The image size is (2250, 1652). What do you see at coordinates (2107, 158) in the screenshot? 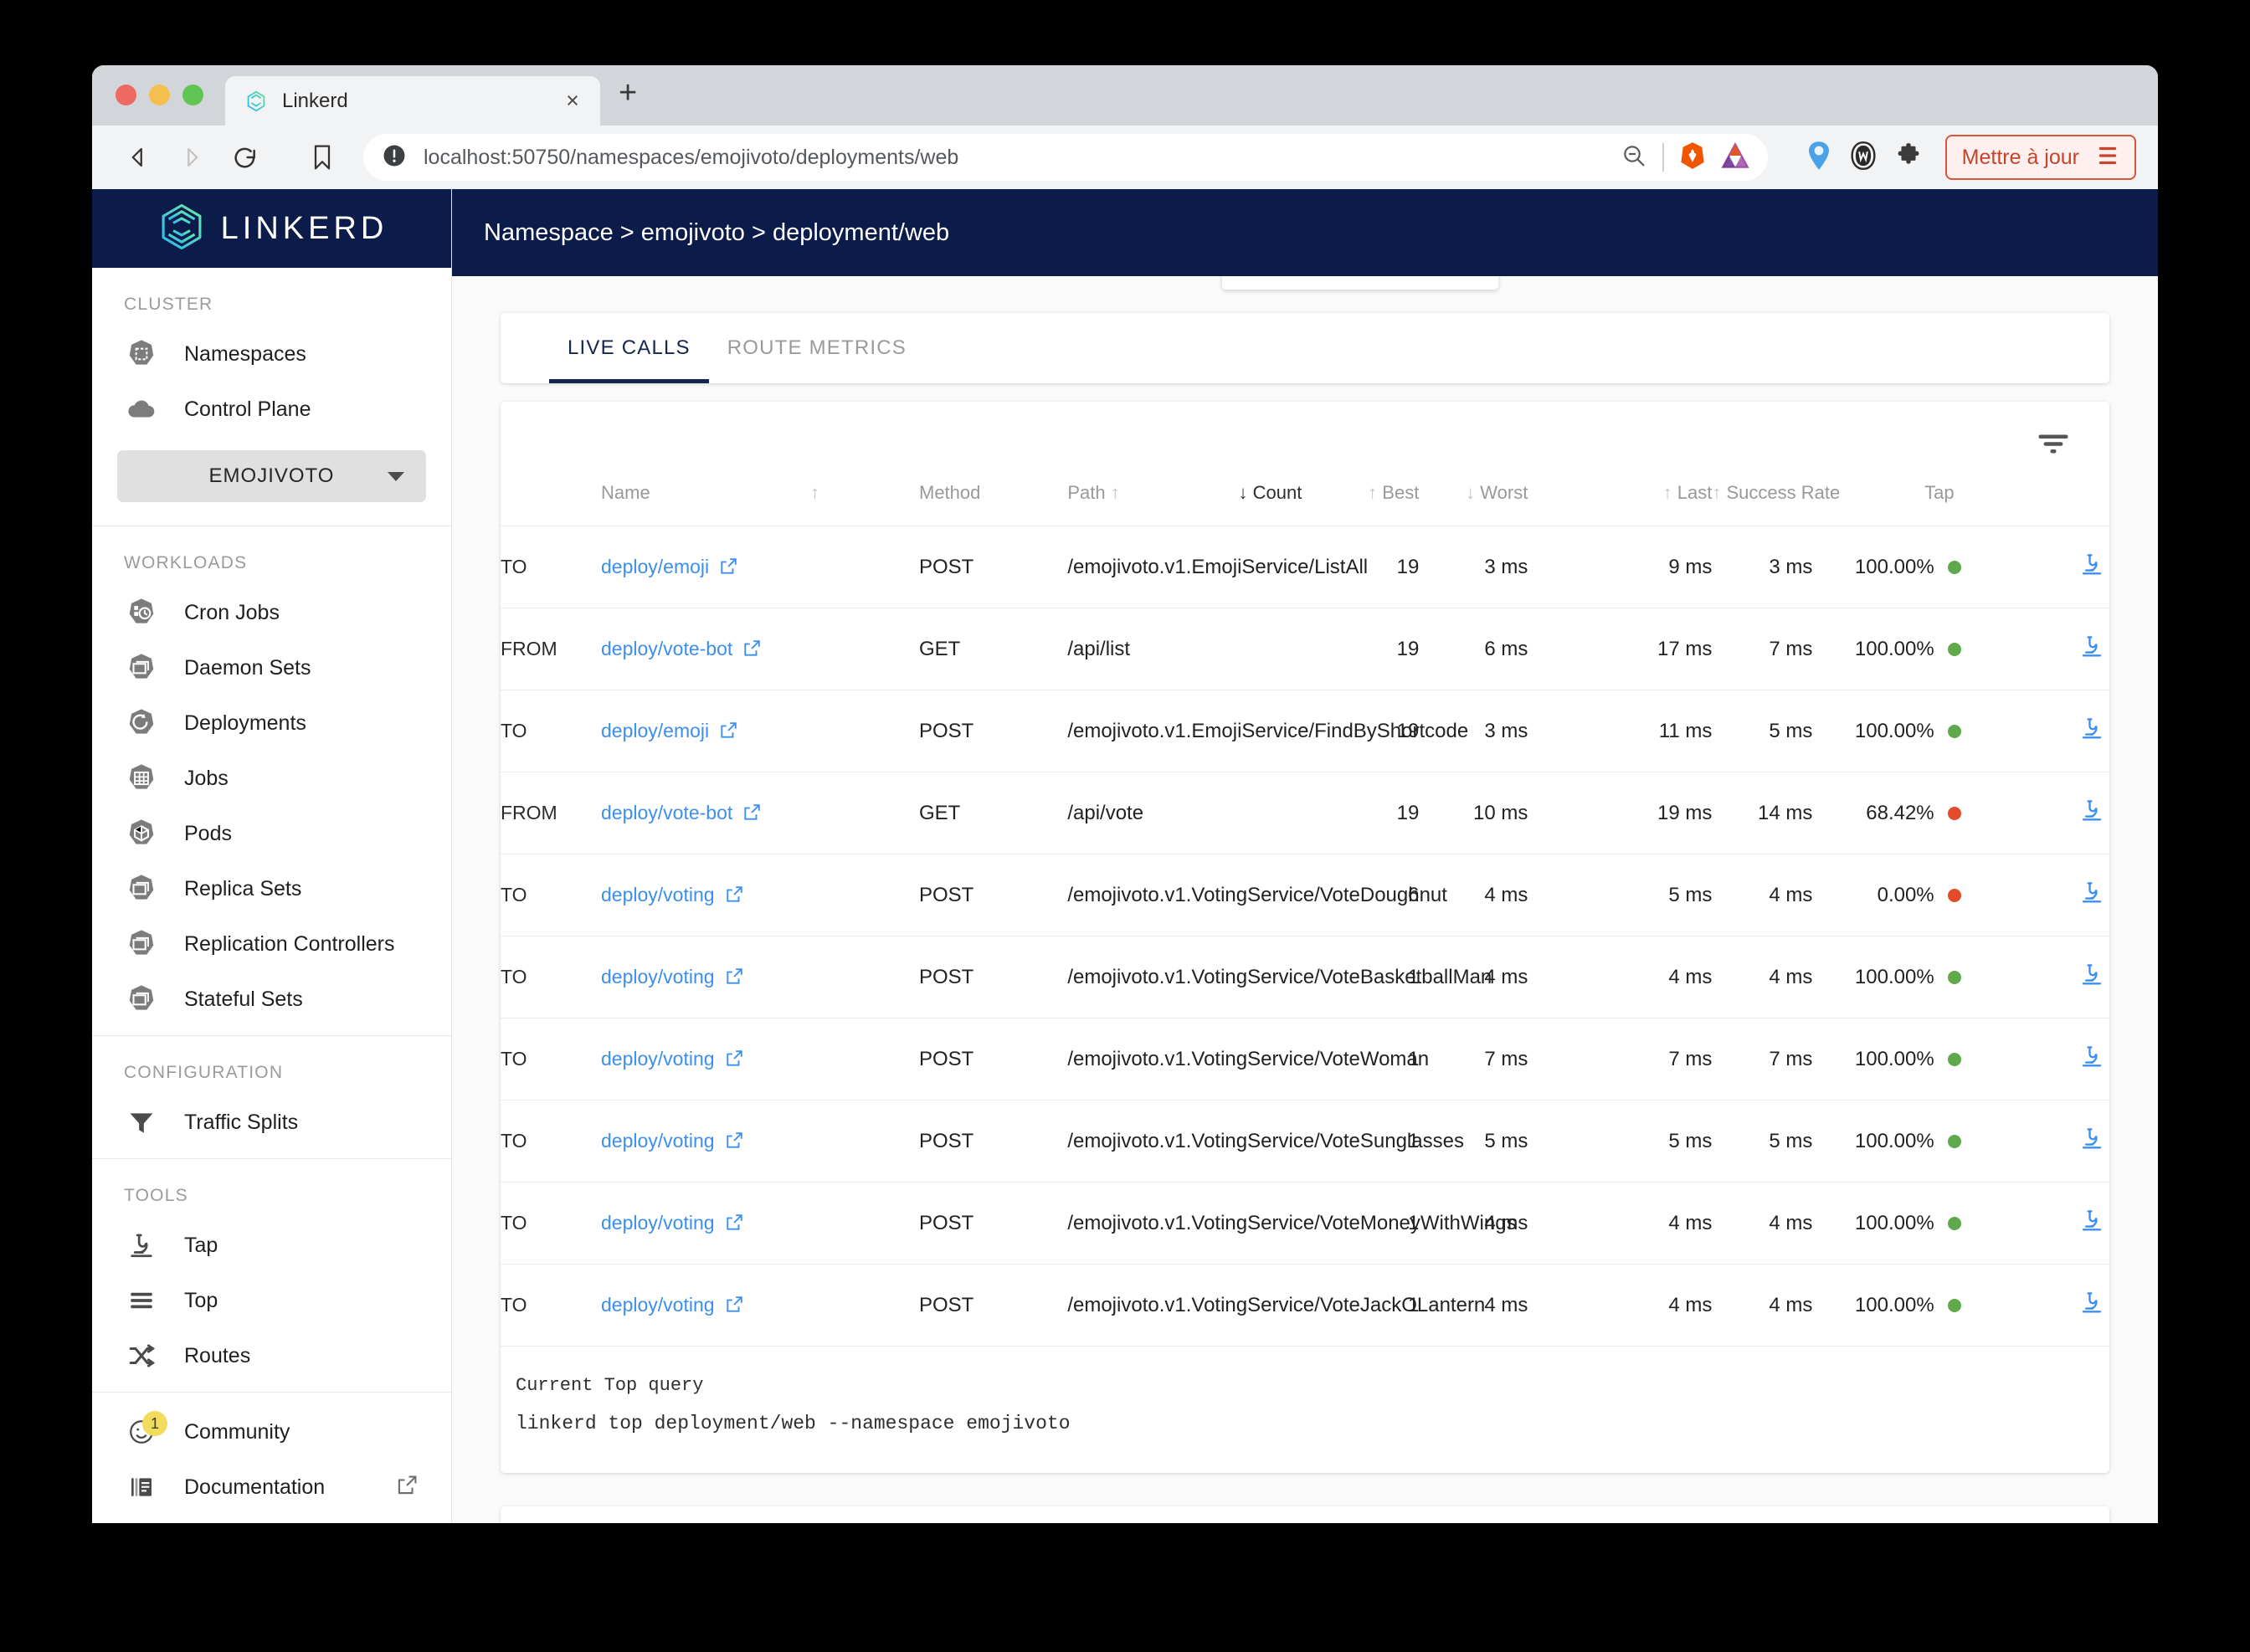
I see `hamburger-menu-icon` at bounding box center [2107, 158].